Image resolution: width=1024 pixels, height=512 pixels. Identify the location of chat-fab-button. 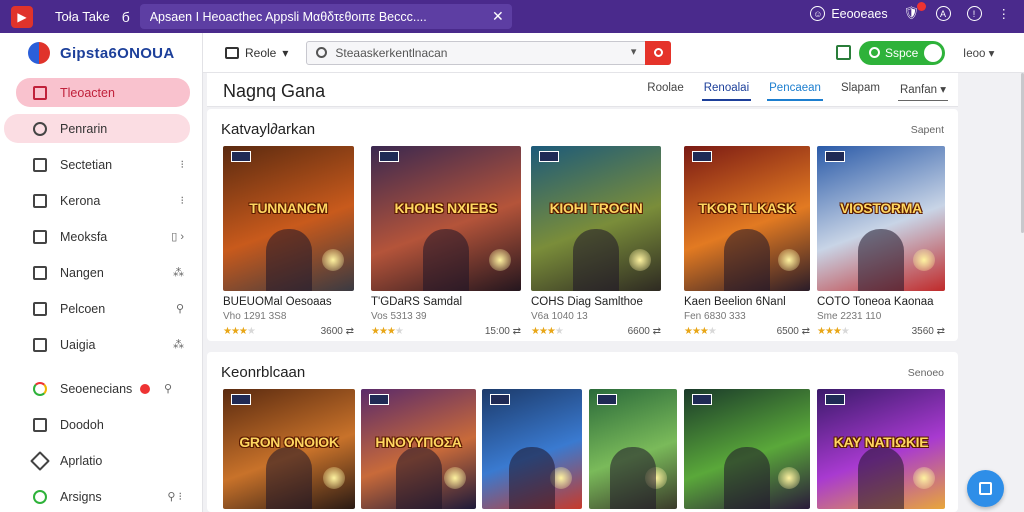
(985, 488).